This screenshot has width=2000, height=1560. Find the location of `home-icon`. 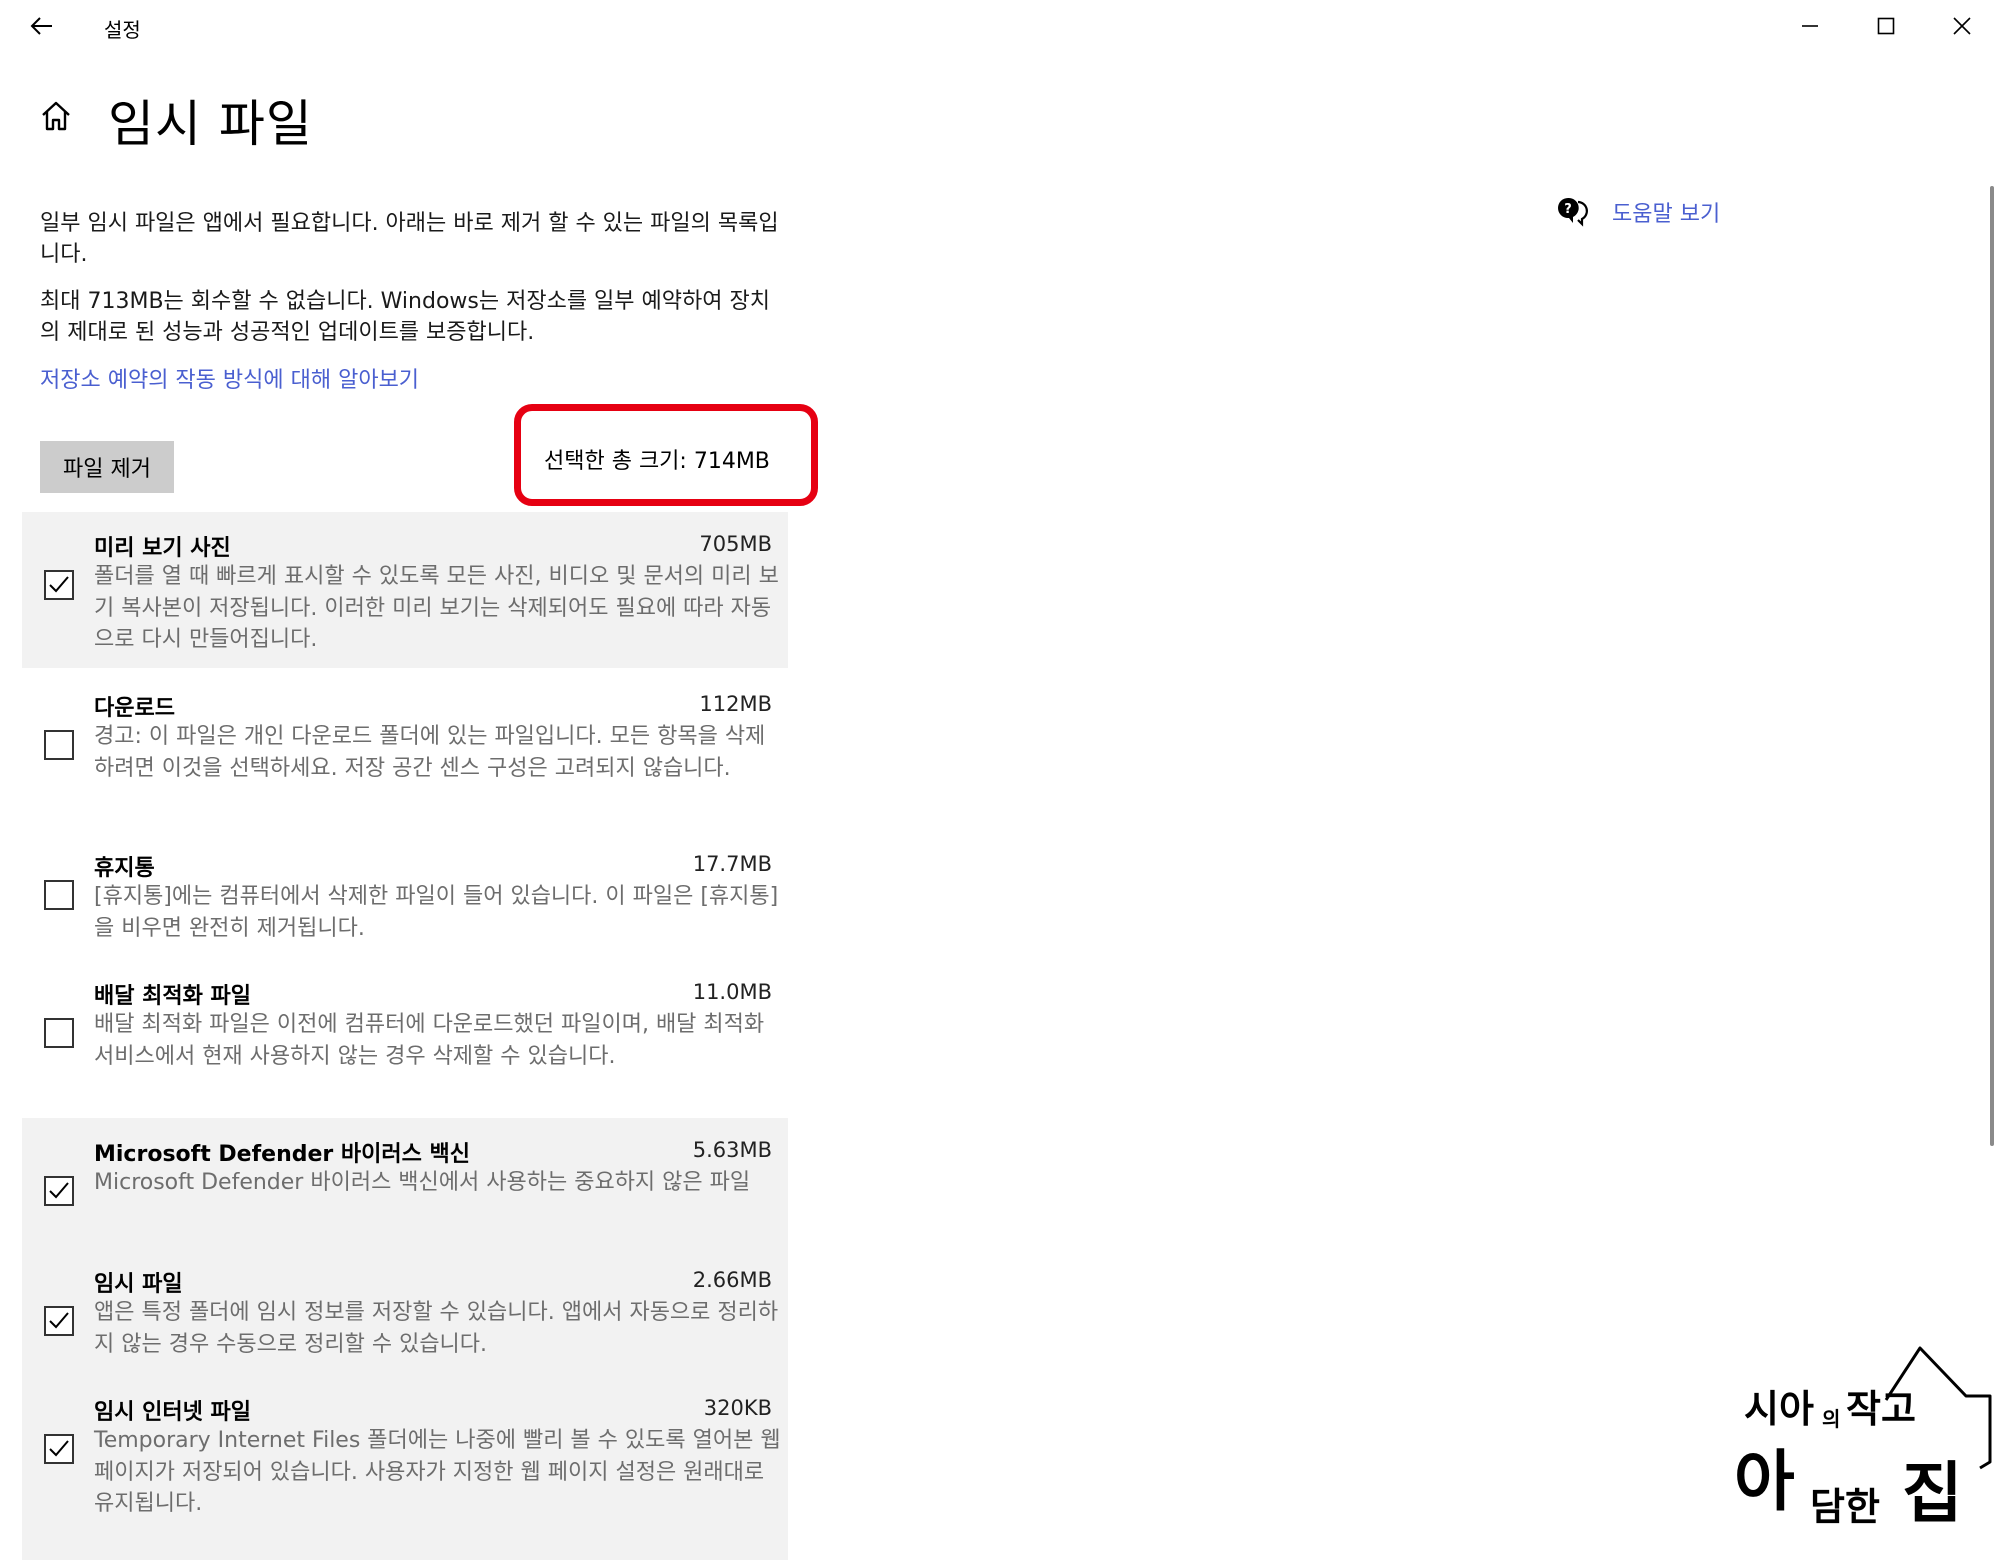

home-icon is located at coordinates (56, 116).